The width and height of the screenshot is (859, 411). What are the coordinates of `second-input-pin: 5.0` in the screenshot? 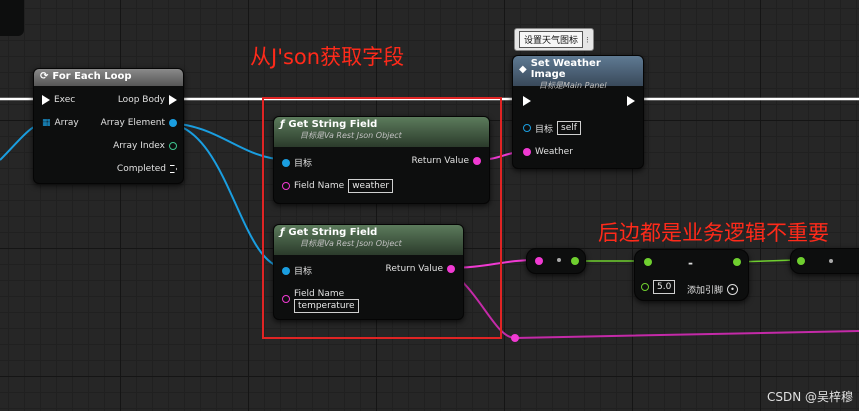 It's located at (658, 287).